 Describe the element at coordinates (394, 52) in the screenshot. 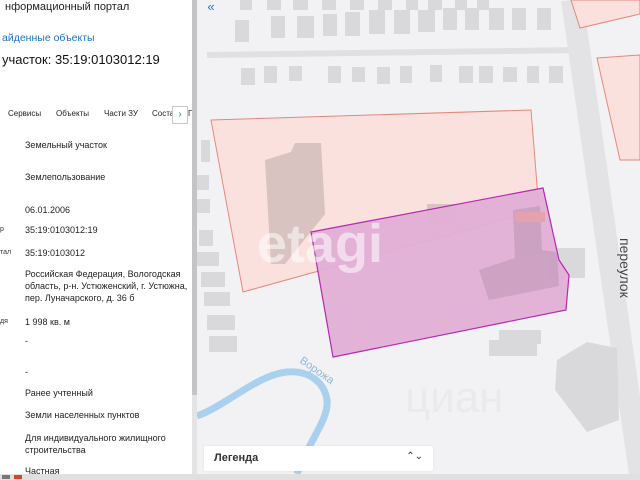

I see `street-road` at that location.